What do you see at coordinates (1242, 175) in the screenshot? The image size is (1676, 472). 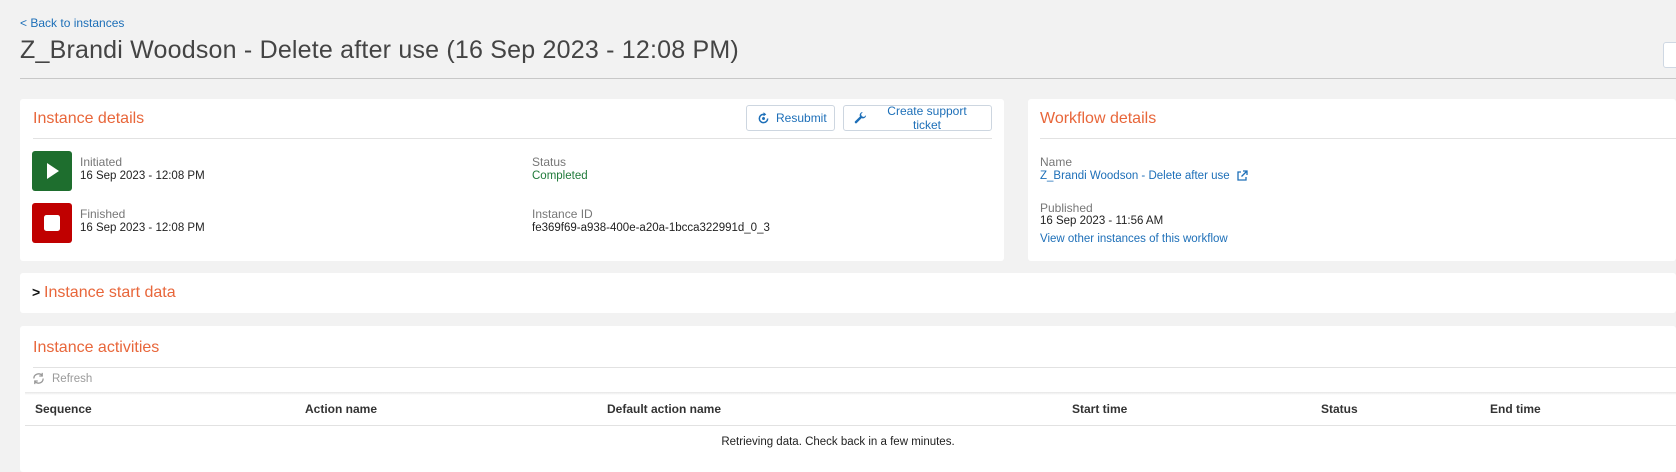 I see `external-link-icon` at bounding box center [1242, 175].